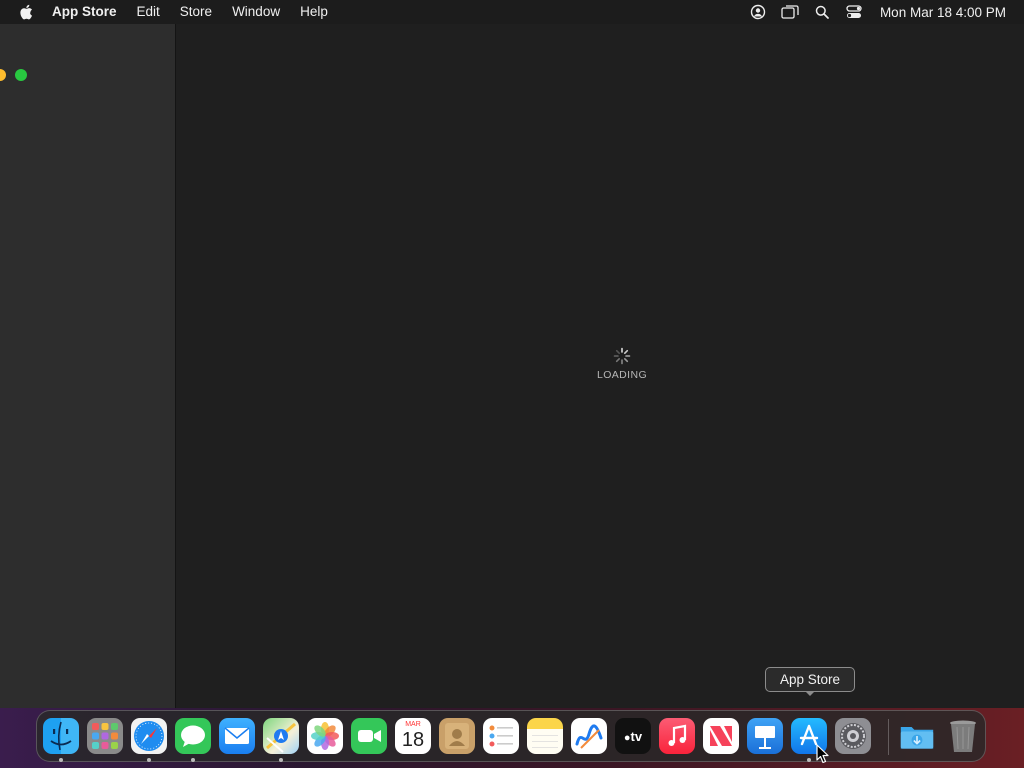  I want to click on keynote-icon, so click(765, 736).